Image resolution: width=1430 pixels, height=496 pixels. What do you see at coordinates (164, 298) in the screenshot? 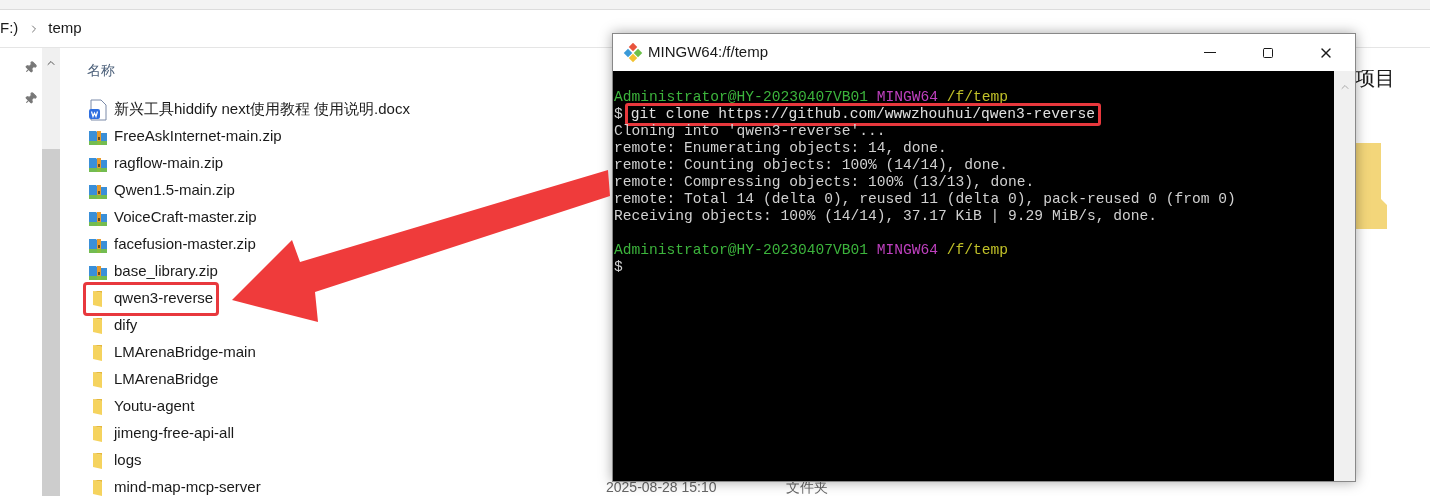
I see `file-name: qwen3-reverse` at bounding box center [164, 298].